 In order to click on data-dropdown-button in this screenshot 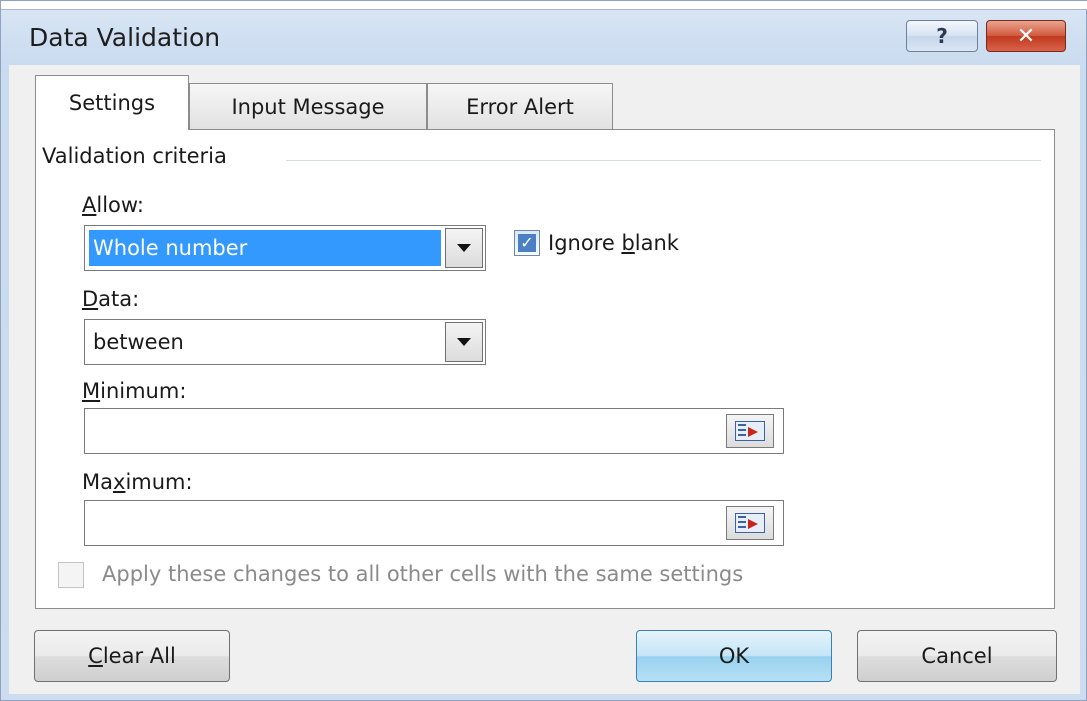, I will do `click(464, 342)`.